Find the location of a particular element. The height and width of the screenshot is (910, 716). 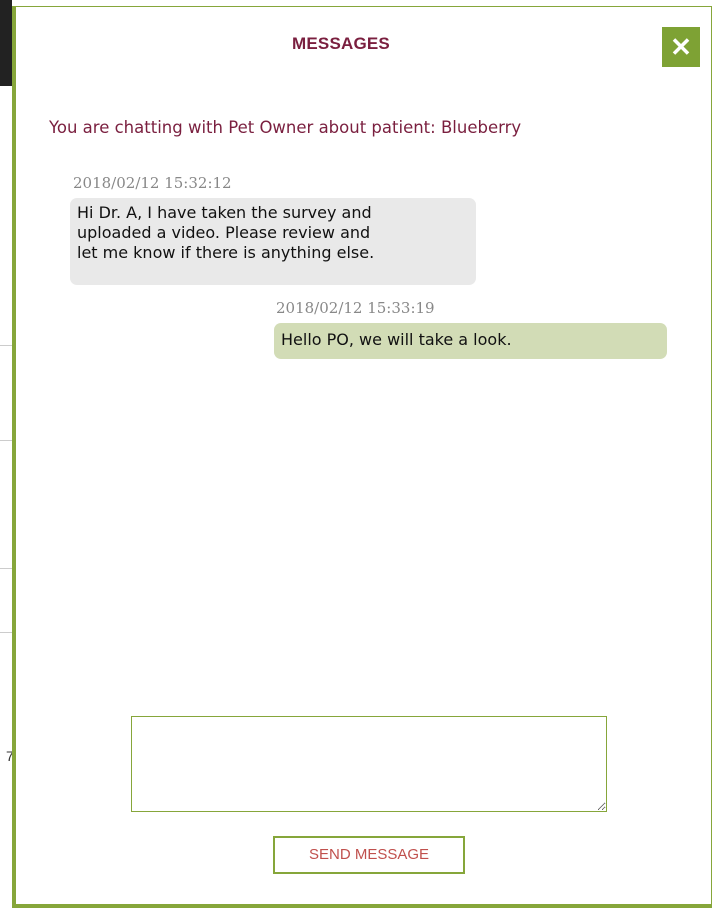

message-bubble-sent: Hello PO, we will take a look. is located at coordinates (470, 341).